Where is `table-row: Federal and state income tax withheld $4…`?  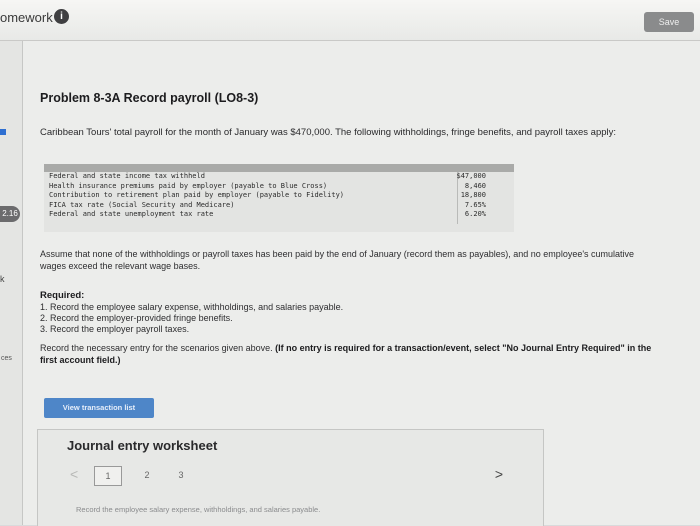
table-row: Federal and state income tax withheld $4… is located at coordinates (279, 177).